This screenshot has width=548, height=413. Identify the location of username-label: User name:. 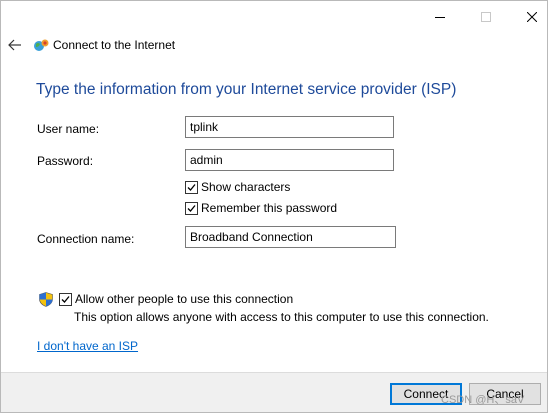
(68, 129).